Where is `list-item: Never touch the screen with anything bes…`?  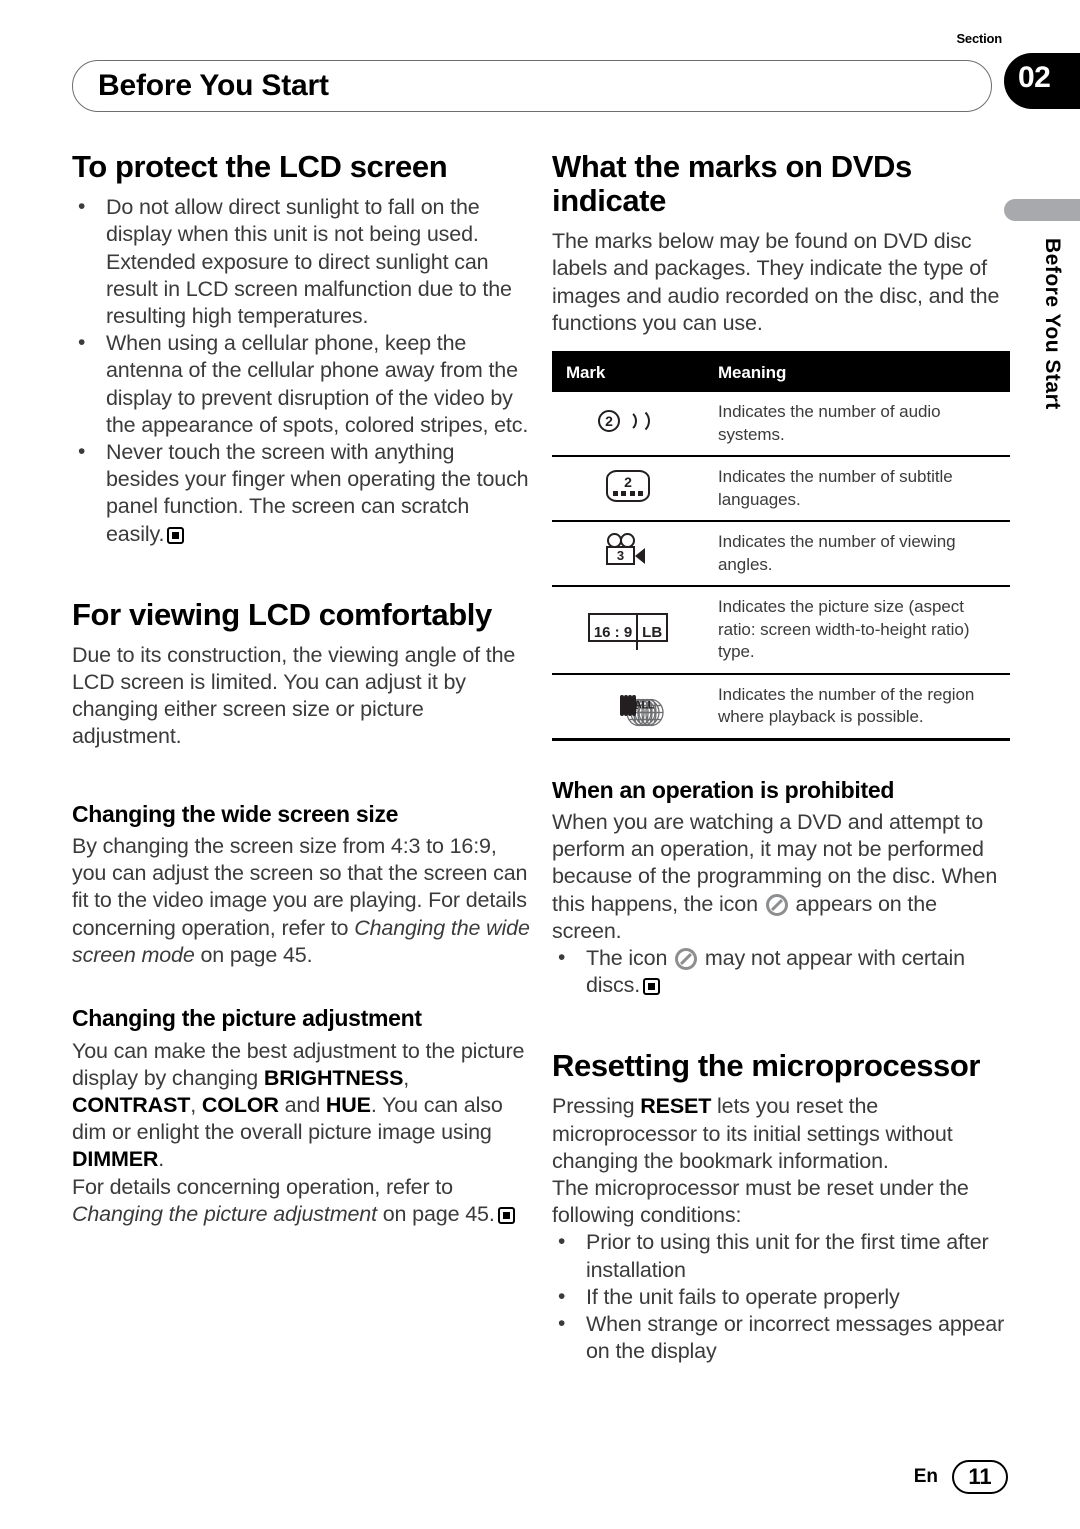 list-item: Never touch the screen with anything bes… is located at coordinates (302, 493).